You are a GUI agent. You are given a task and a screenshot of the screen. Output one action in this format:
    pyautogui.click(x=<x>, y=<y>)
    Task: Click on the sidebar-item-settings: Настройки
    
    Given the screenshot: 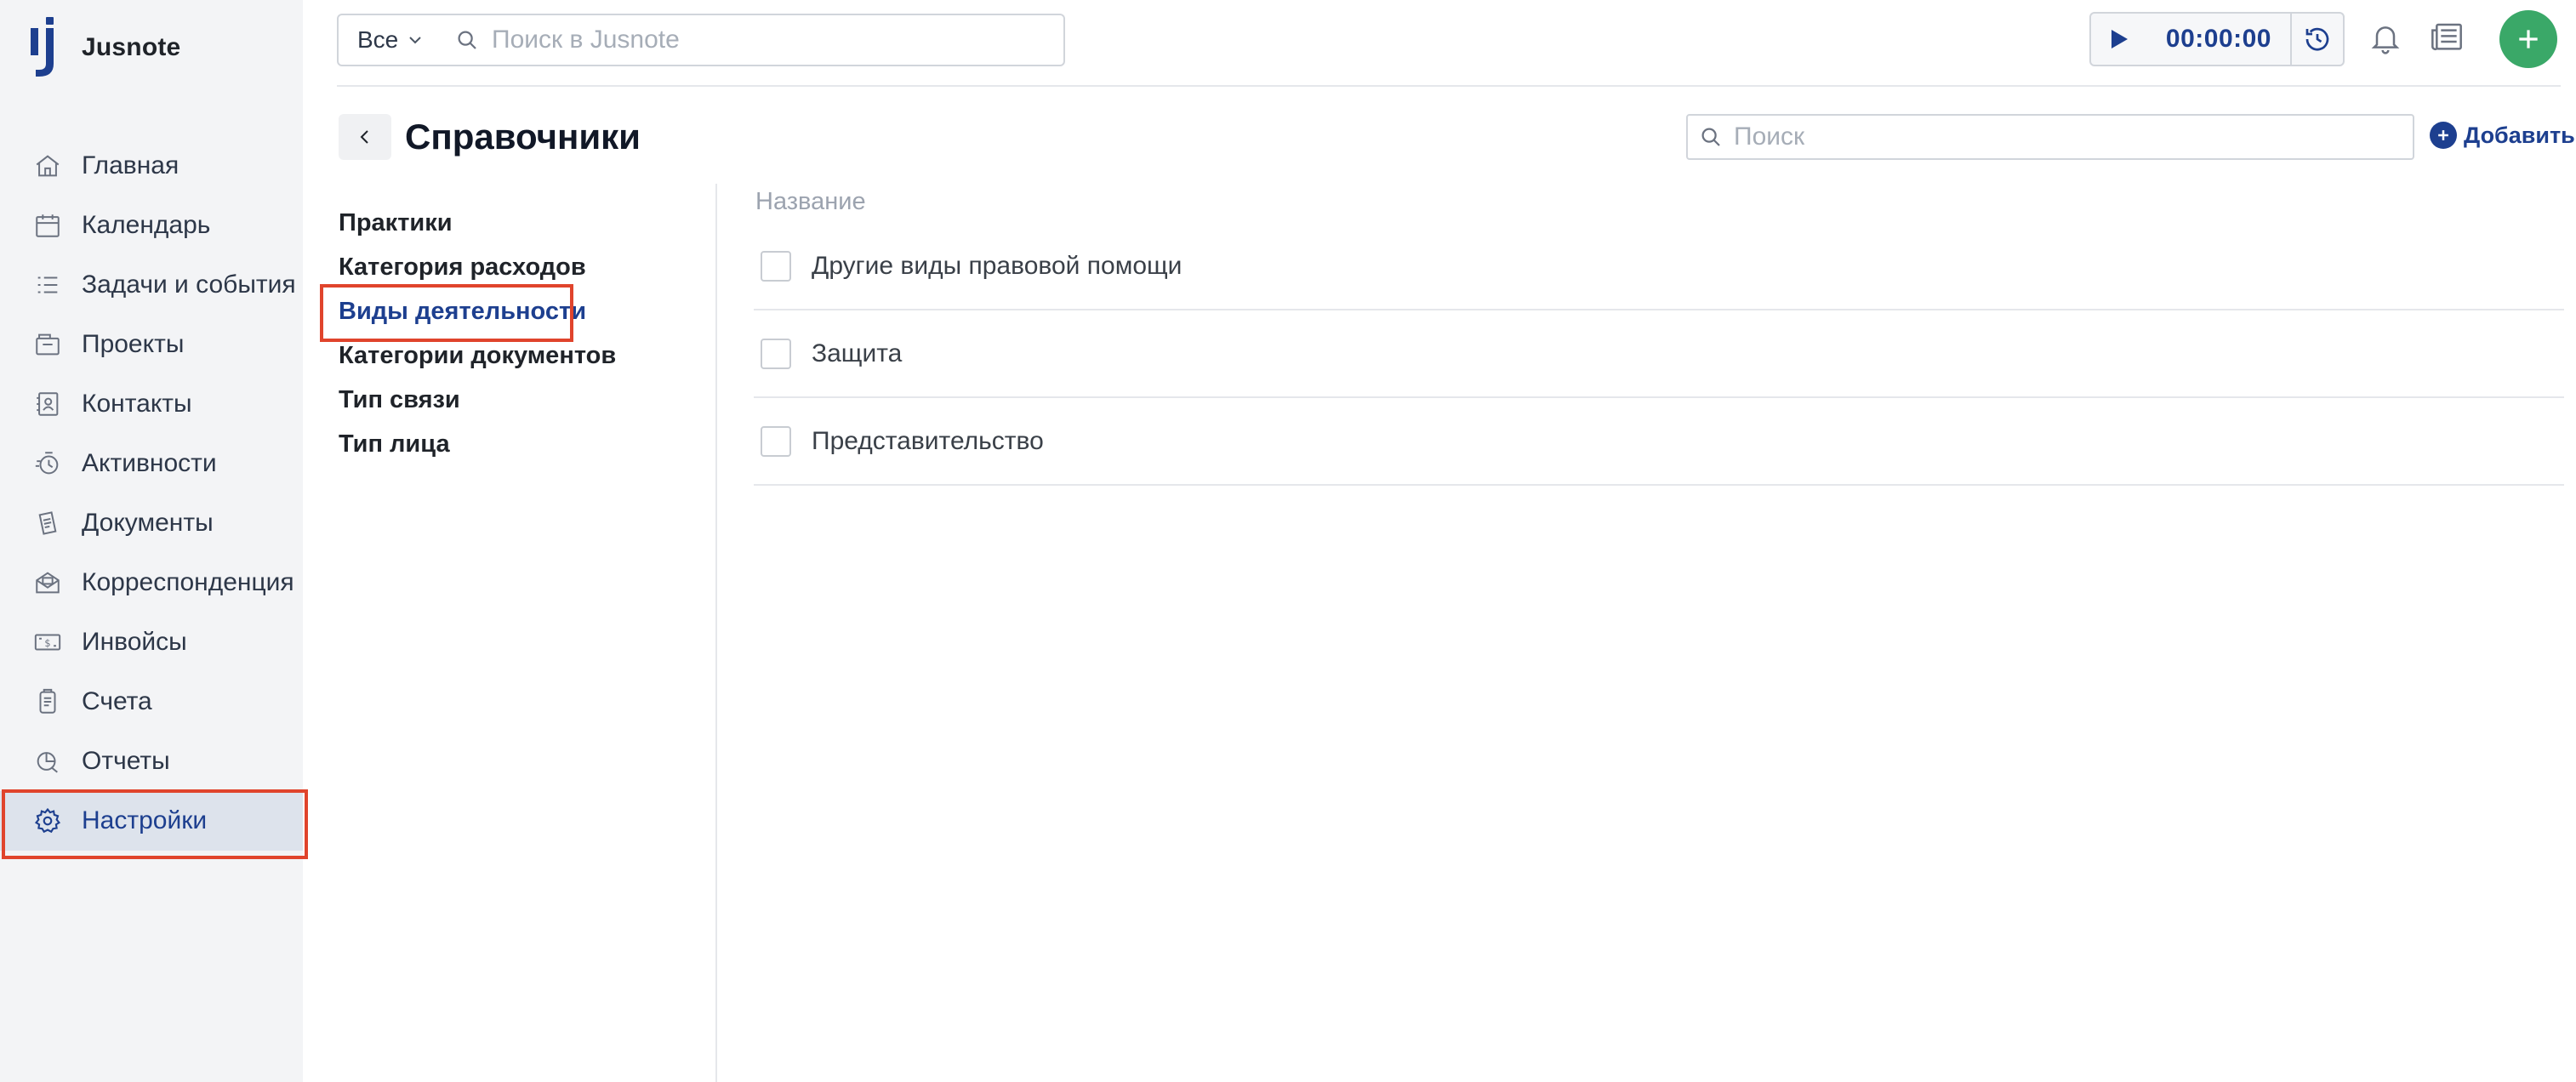 What is the action you would take?
    pyautogui.click(x=154, y=824)
    